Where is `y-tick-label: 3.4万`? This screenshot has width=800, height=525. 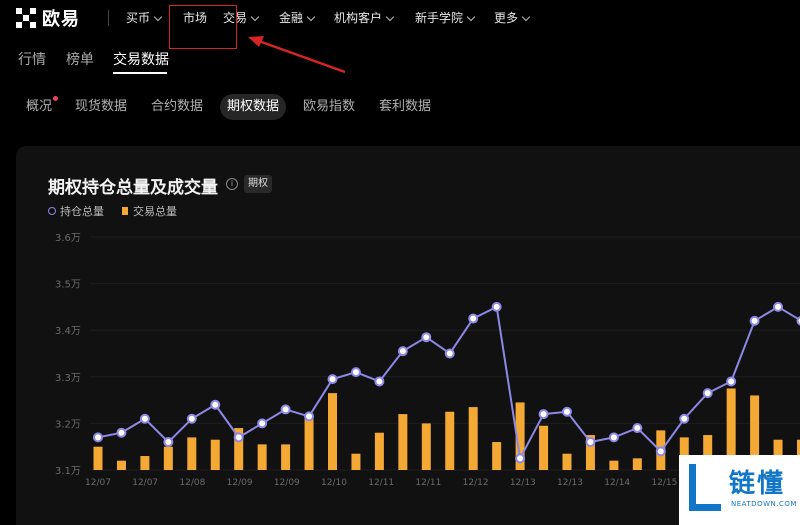 y-tick-label: 3.4万 is located at coordinates (68, 331).